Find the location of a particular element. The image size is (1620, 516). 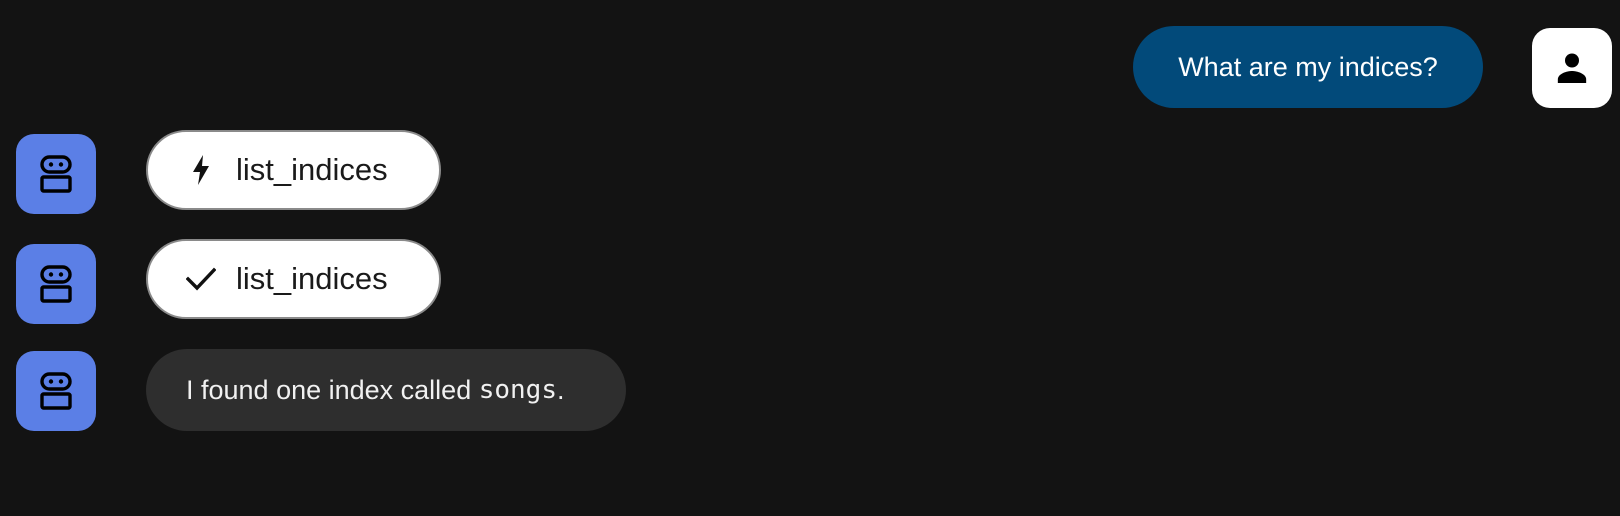

user-avatar is located at coordinates (1572, 68).